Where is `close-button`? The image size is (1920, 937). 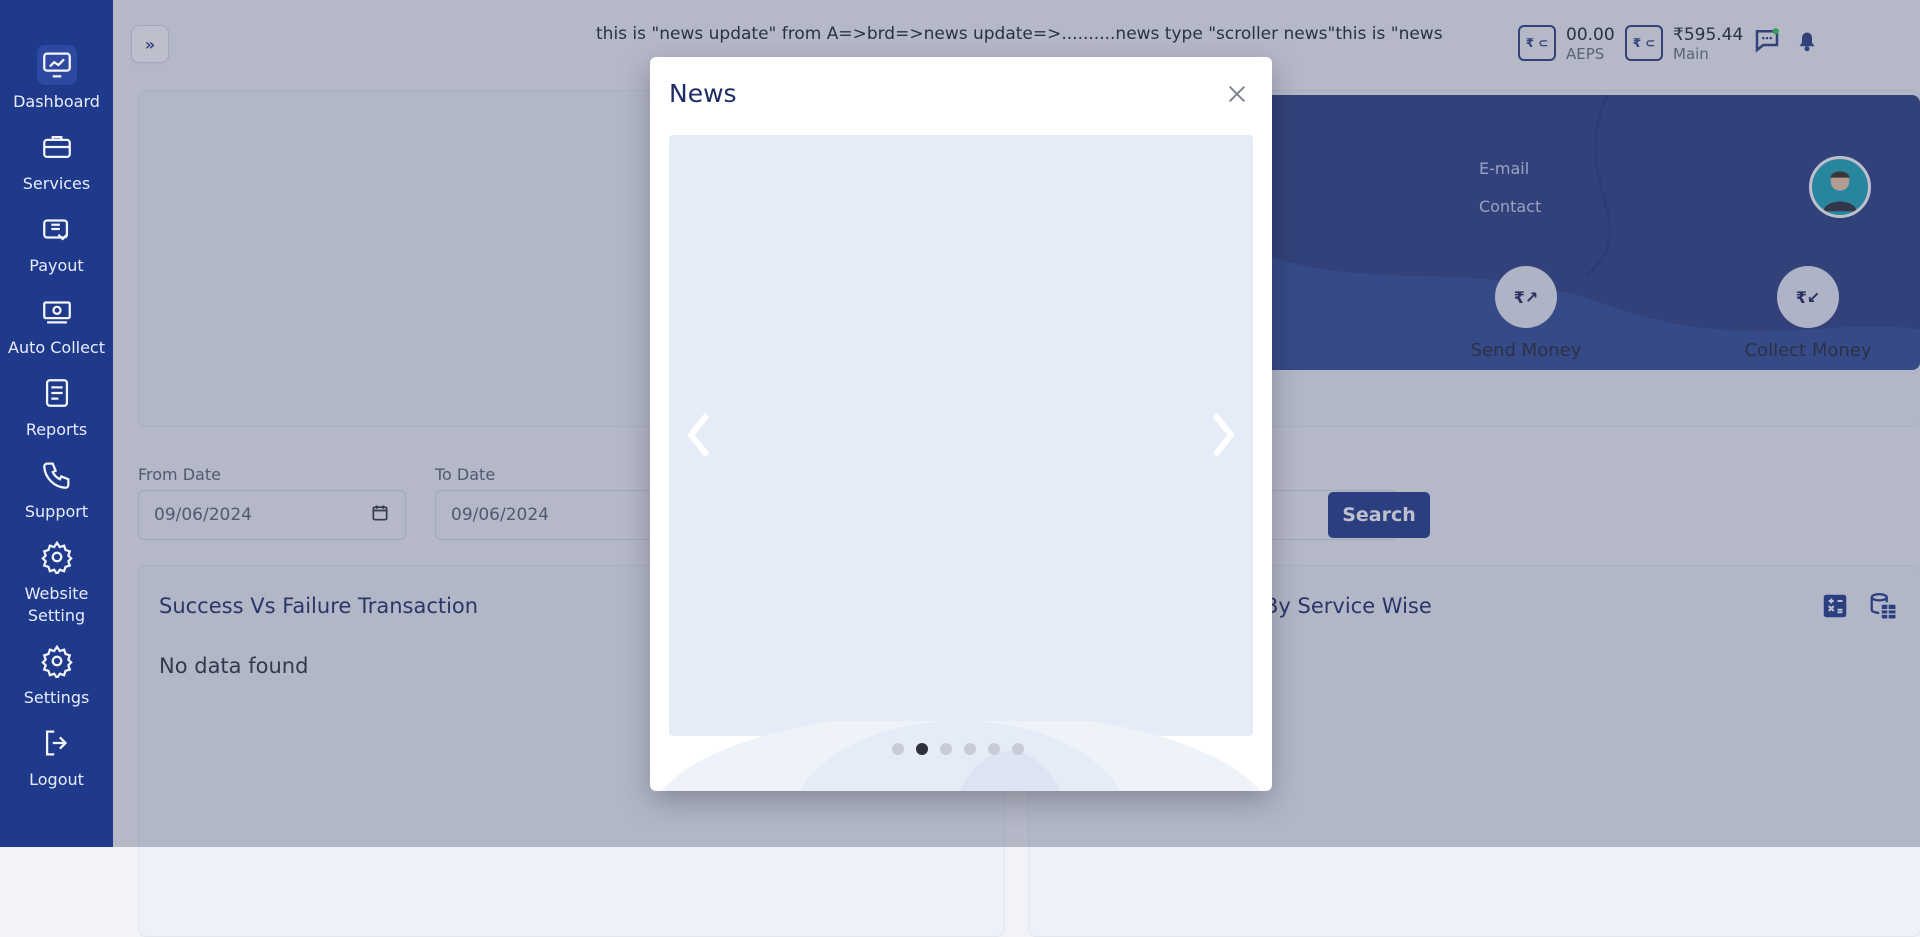
close-button is located at coordinates (1237, 94).